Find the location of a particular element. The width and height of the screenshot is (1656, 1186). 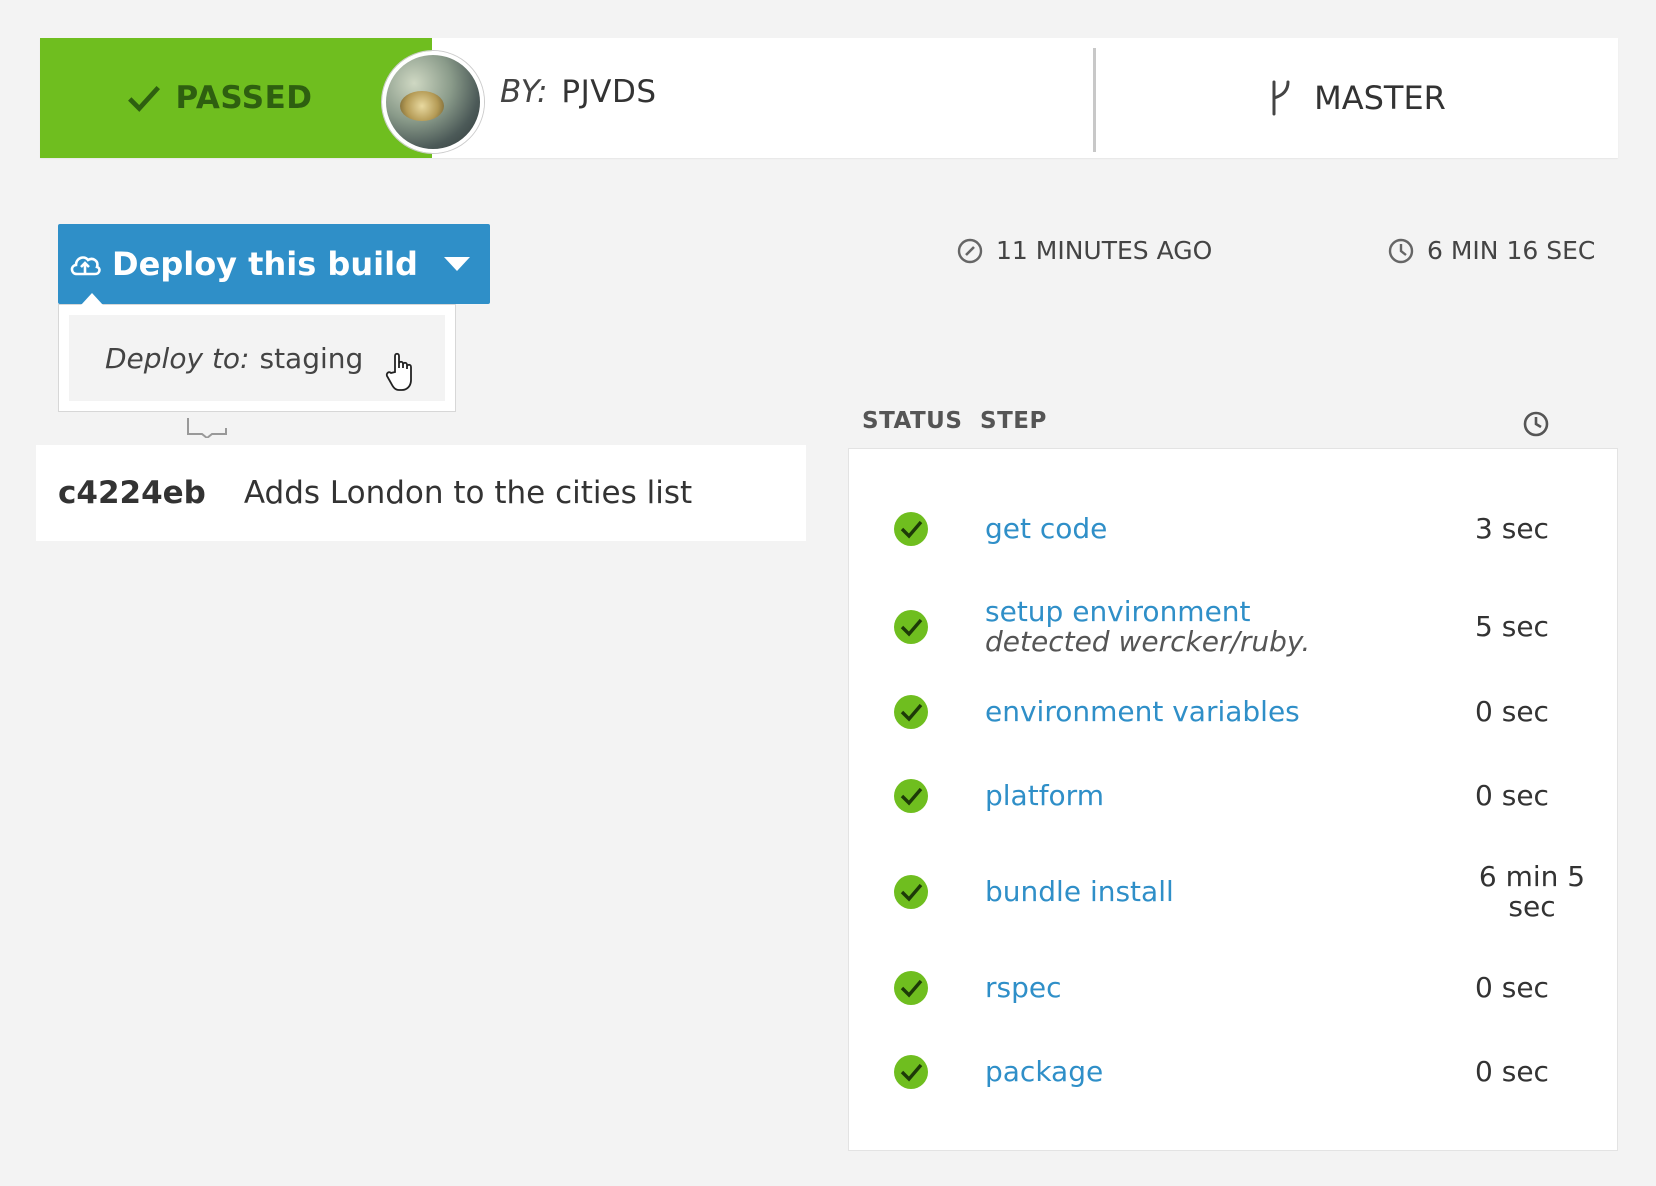

step-time: 6 min 5 sec is located at coordinates (1532, 891).